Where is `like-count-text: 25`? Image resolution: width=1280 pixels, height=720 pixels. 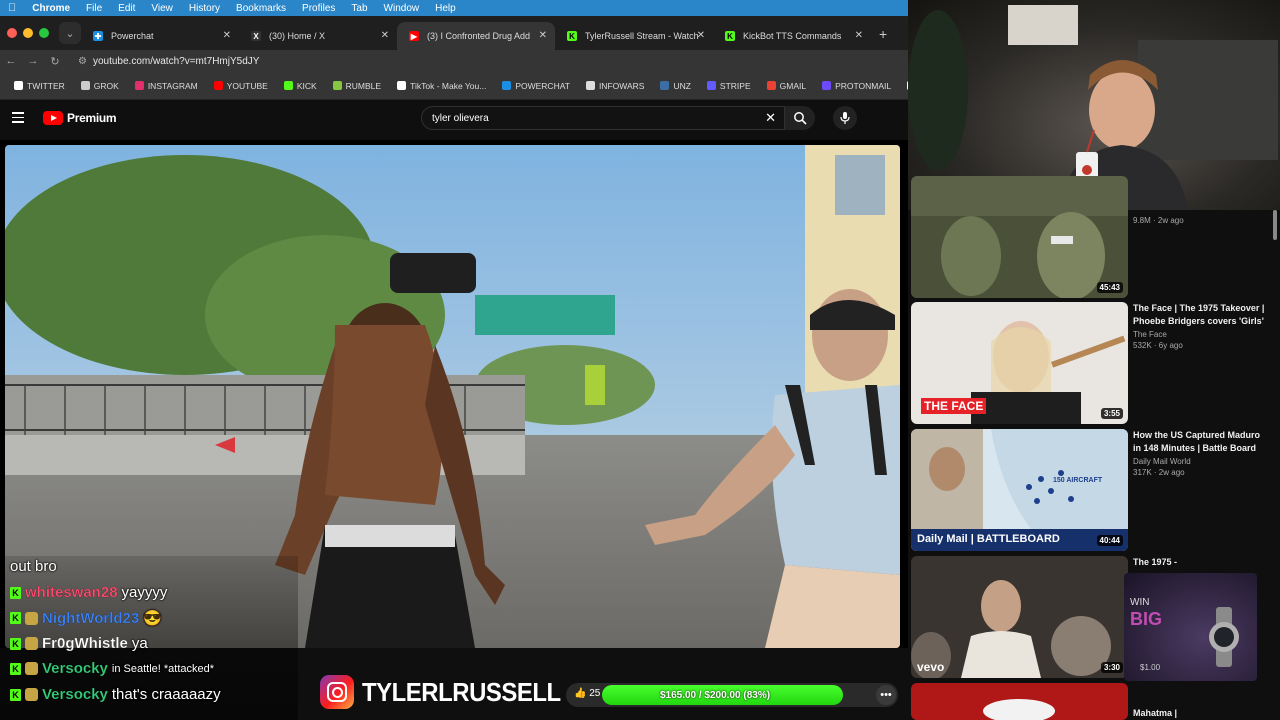
like-count-text: 25 is located at coordinates (595, 693).